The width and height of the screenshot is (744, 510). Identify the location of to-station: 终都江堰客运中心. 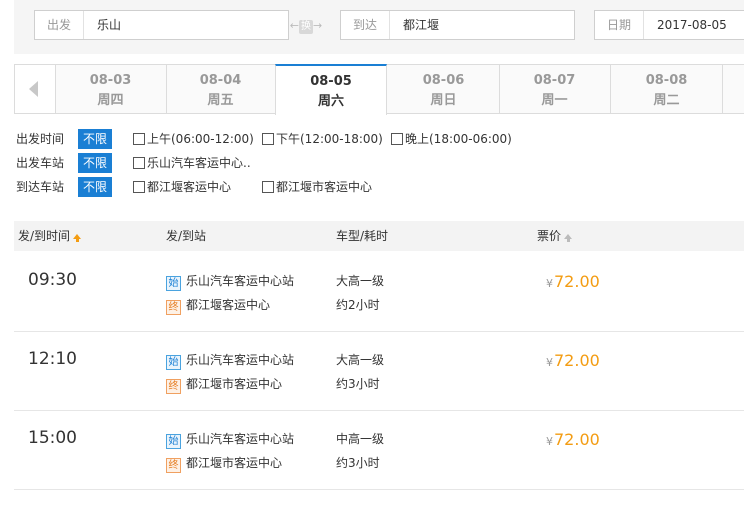
(218, 305).